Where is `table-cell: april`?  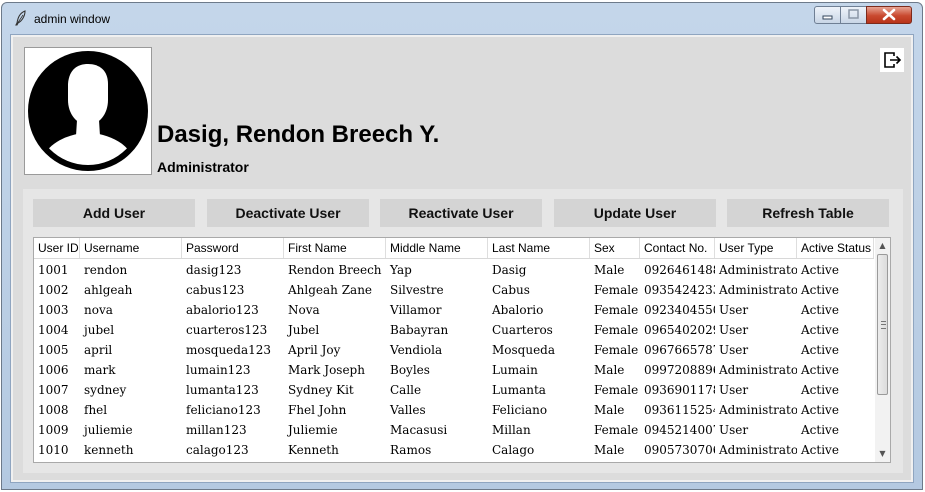
table-cell: april is located at coordinates (98, 350).